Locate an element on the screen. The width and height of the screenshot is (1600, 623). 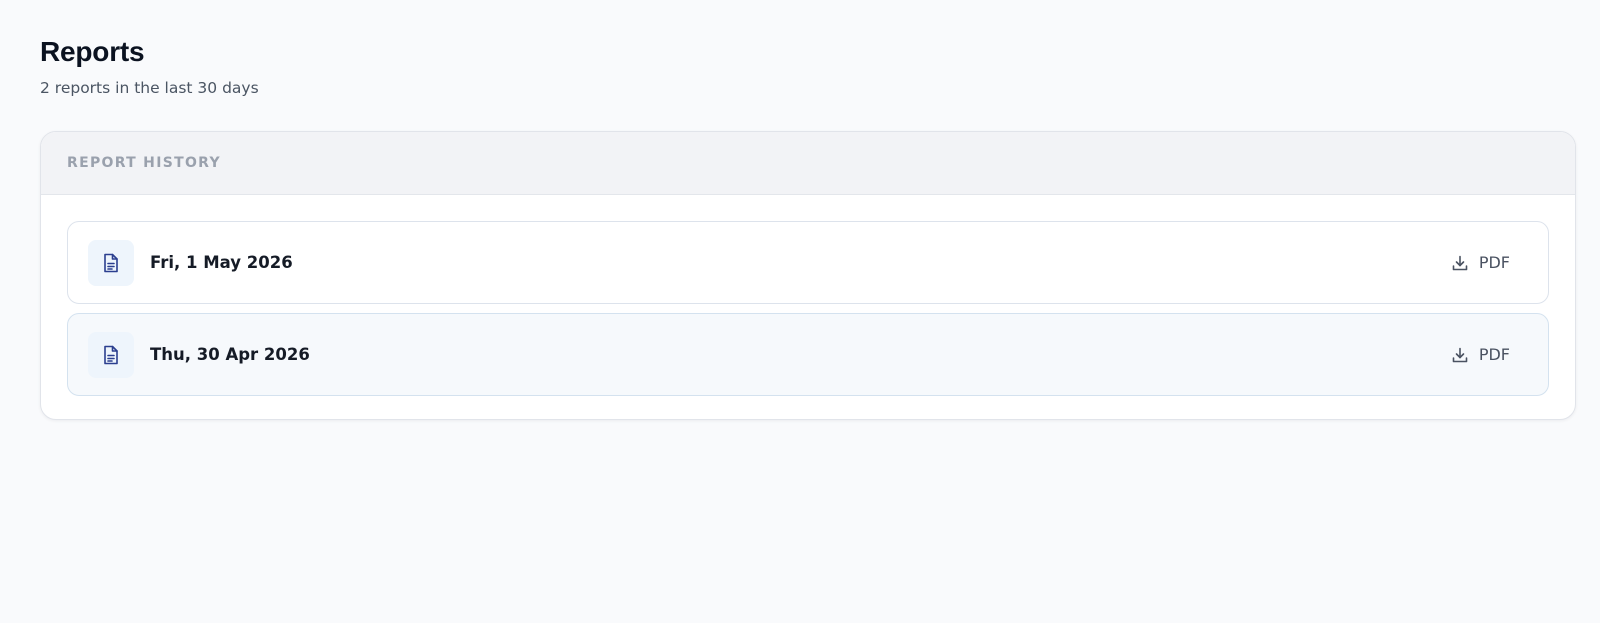
report-row: Thu, 30 Apr 2026 PDF is located at coordinates (808, 354).